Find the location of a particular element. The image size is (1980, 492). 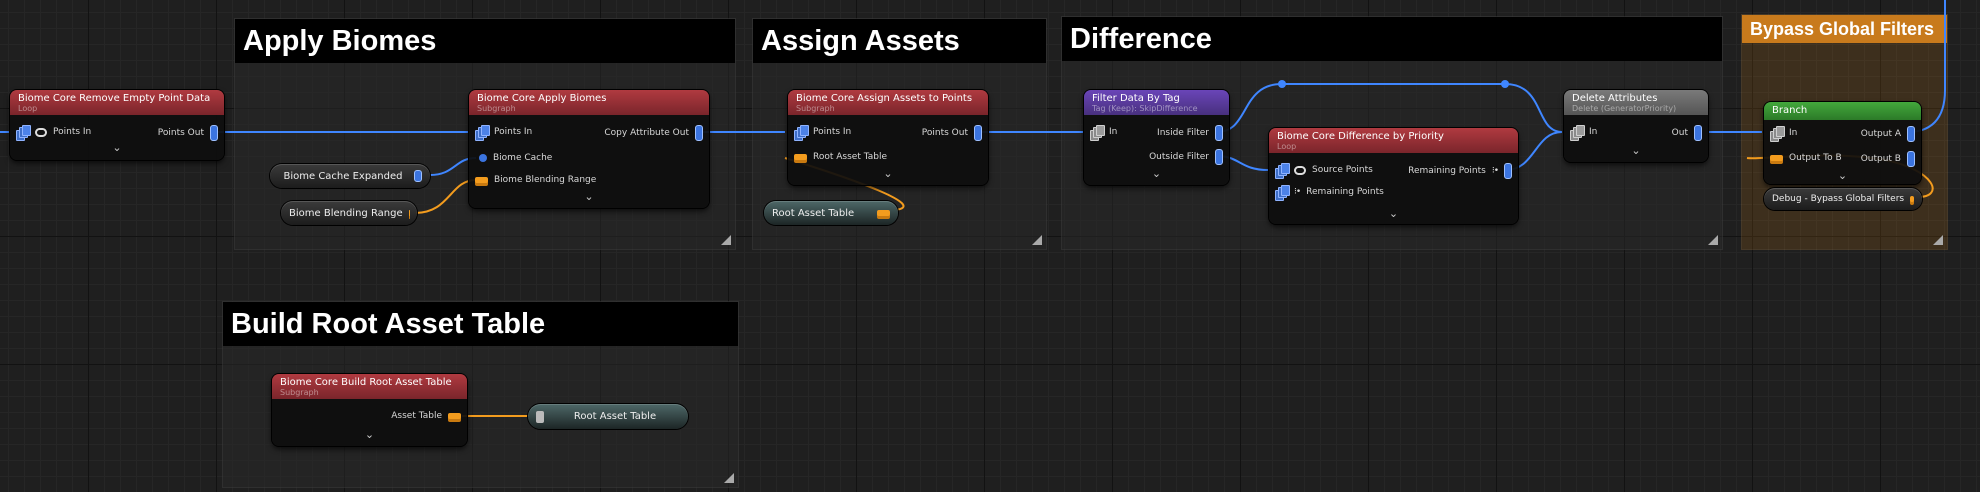

pin-asset-table: Asset Table is located at coordinates (426, 416).